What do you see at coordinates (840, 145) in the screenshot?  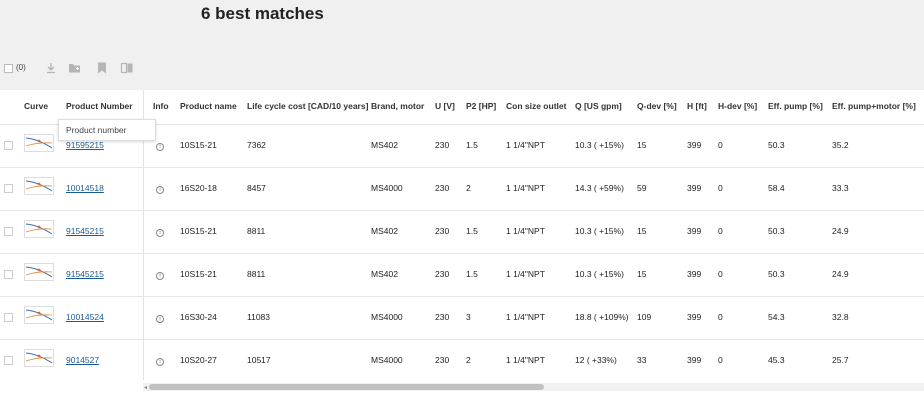 I see `cell-eff-pump-motor: 35.2` at bounding box center [840, 145].